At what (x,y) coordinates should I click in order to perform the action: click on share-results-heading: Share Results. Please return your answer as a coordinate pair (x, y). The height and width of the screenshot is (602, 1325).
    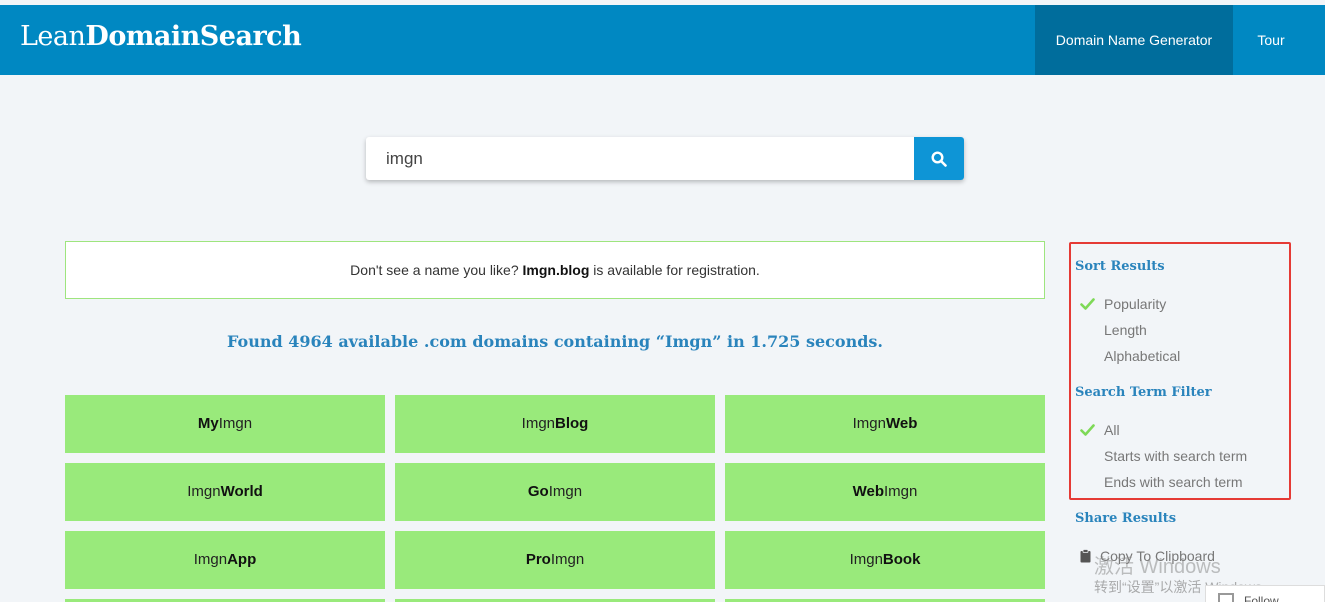
    Looking at the image, I should click on (1126, 518).